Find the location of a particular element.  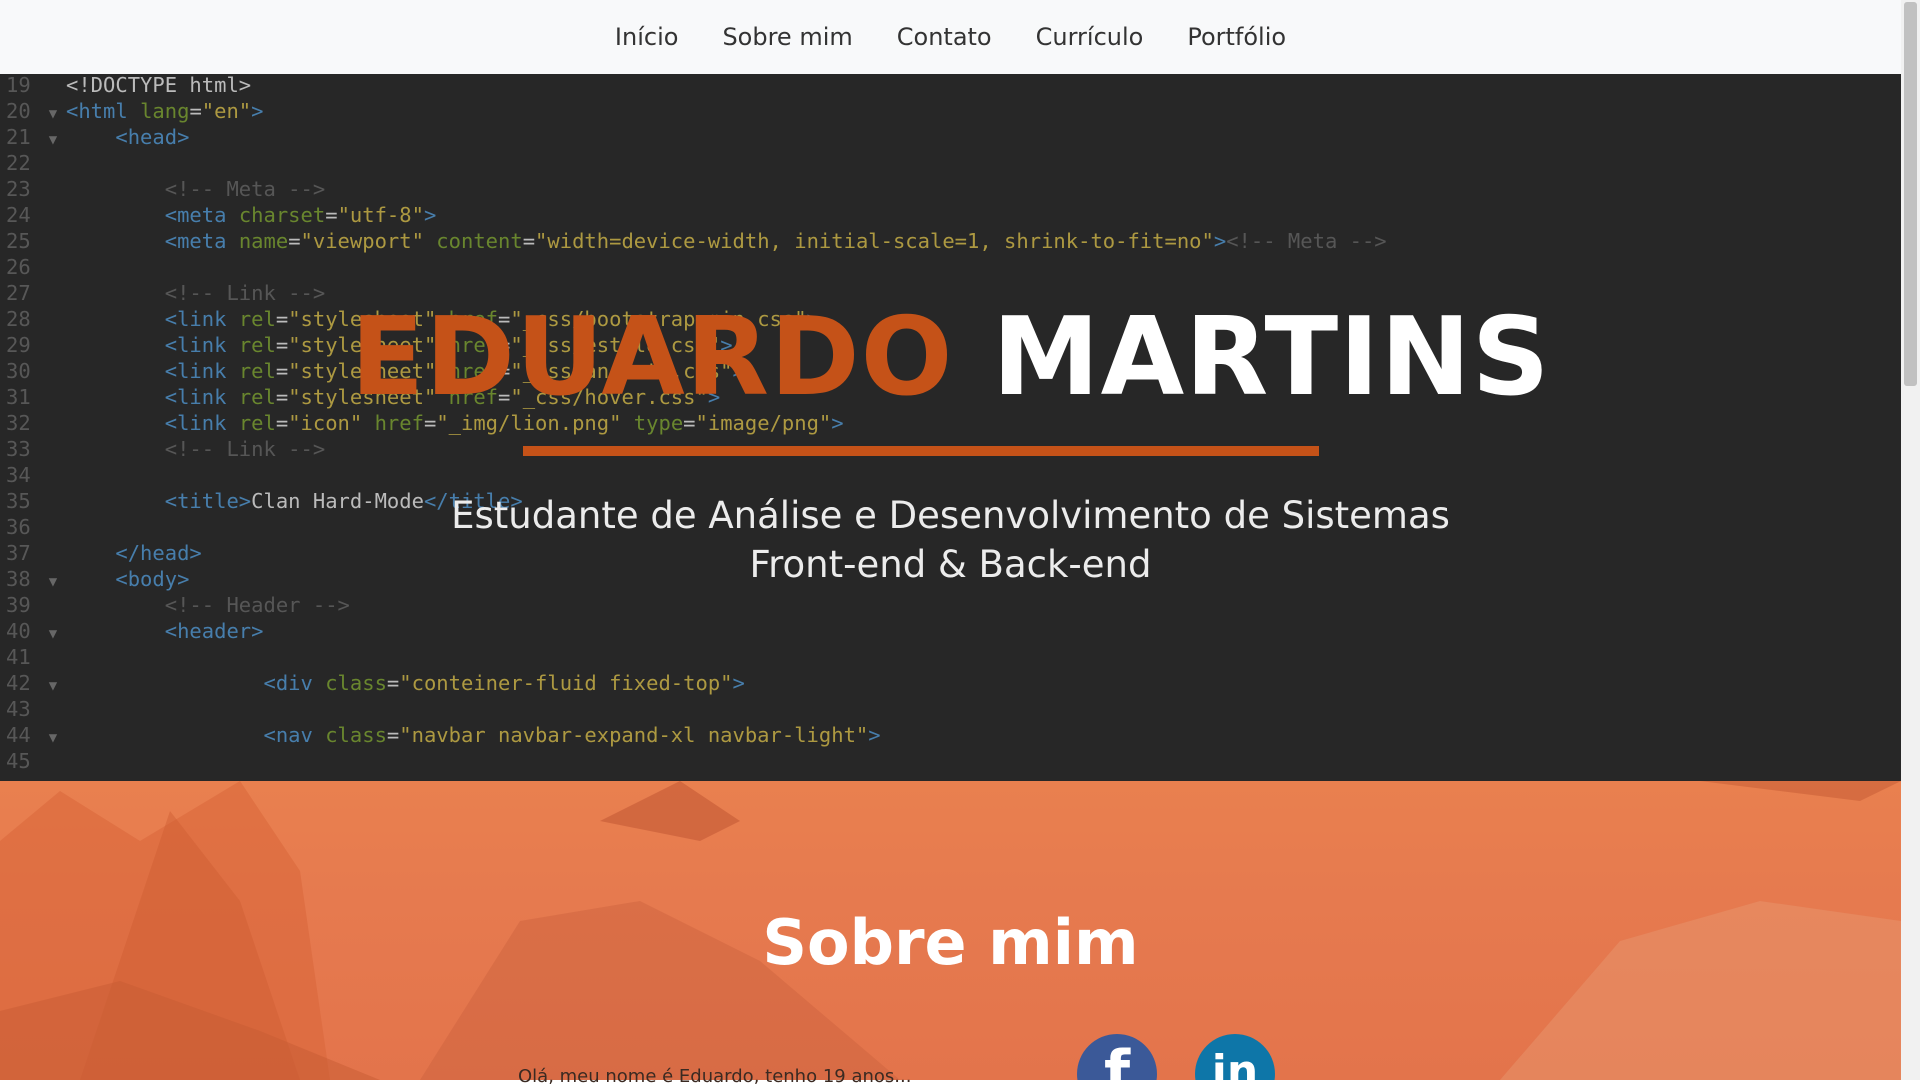

code-line: 24 <meta charset="utf-8"> is located at coordinates (218, 215).